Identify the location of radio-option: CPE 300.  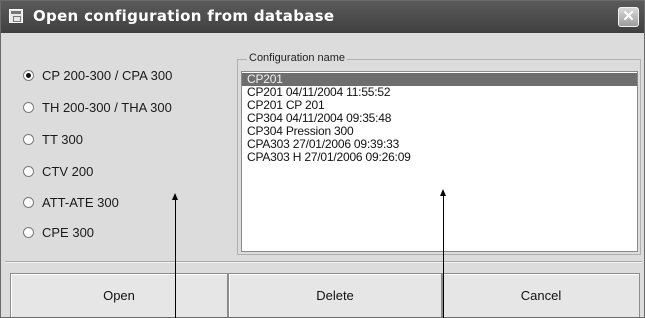
(128, 232).